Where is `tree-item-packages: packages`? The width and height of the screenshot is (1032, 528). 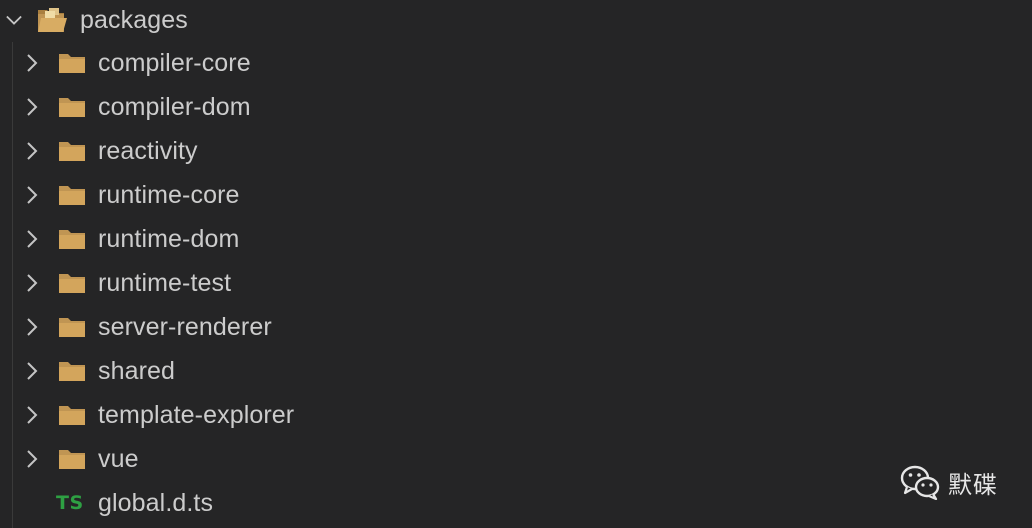 tree-item-packages: packages is located at coordinates (516, 21).